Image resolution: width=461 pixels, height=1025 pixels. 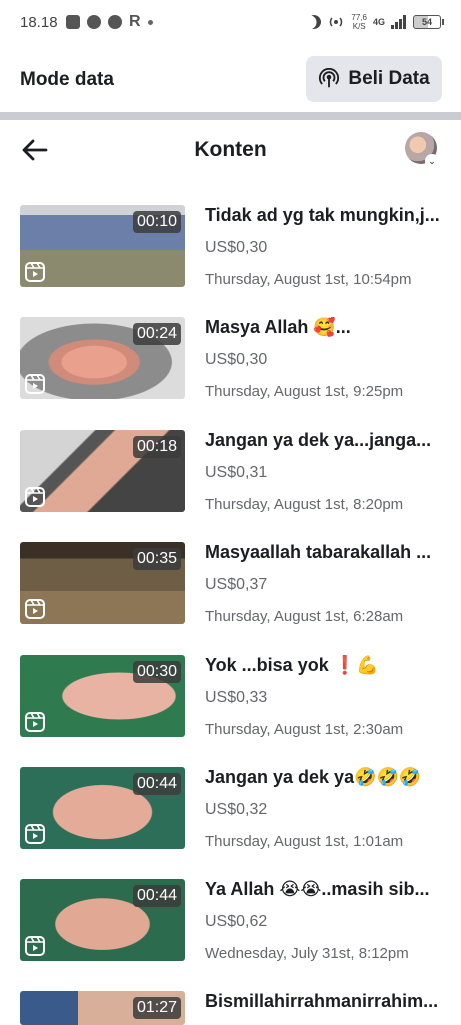 I want to click on video-thumbnail: 00:18, so click(x=102, y=471).